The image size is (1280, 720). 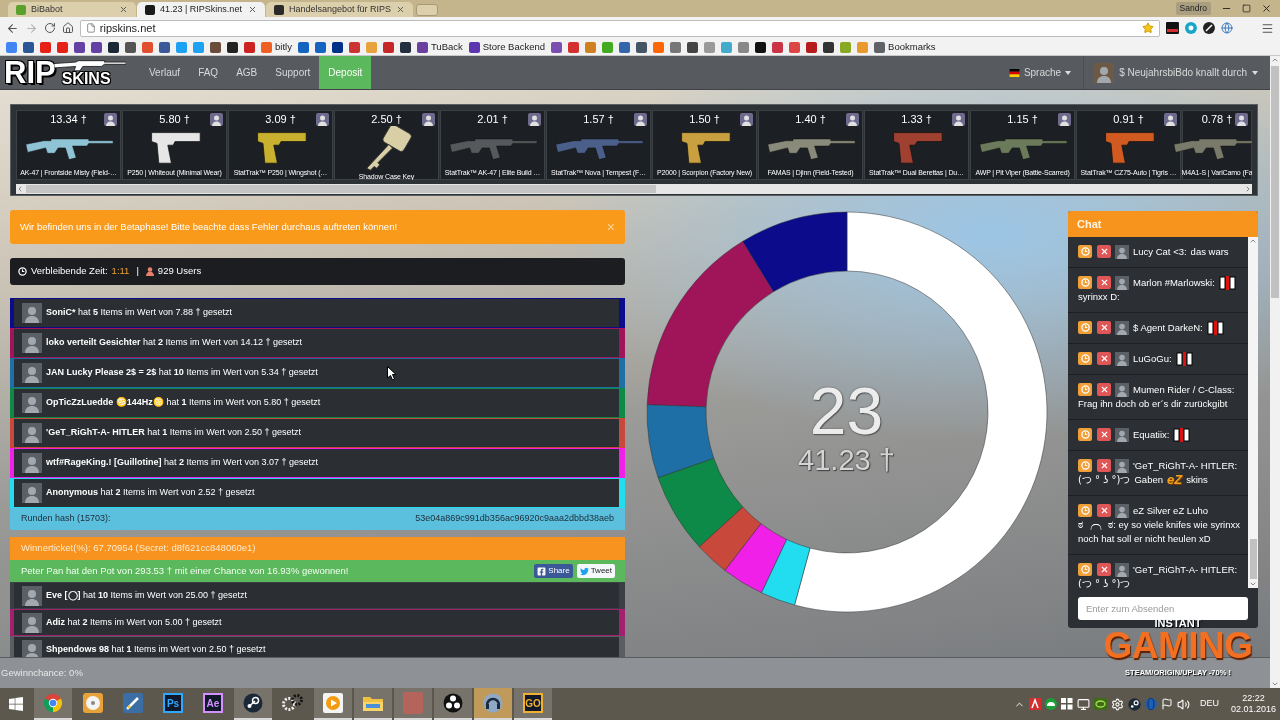 What do you see at coordinates (293, 72) in the screenshot?
I see `nav-link: Support` at bounding box center [293, 72].